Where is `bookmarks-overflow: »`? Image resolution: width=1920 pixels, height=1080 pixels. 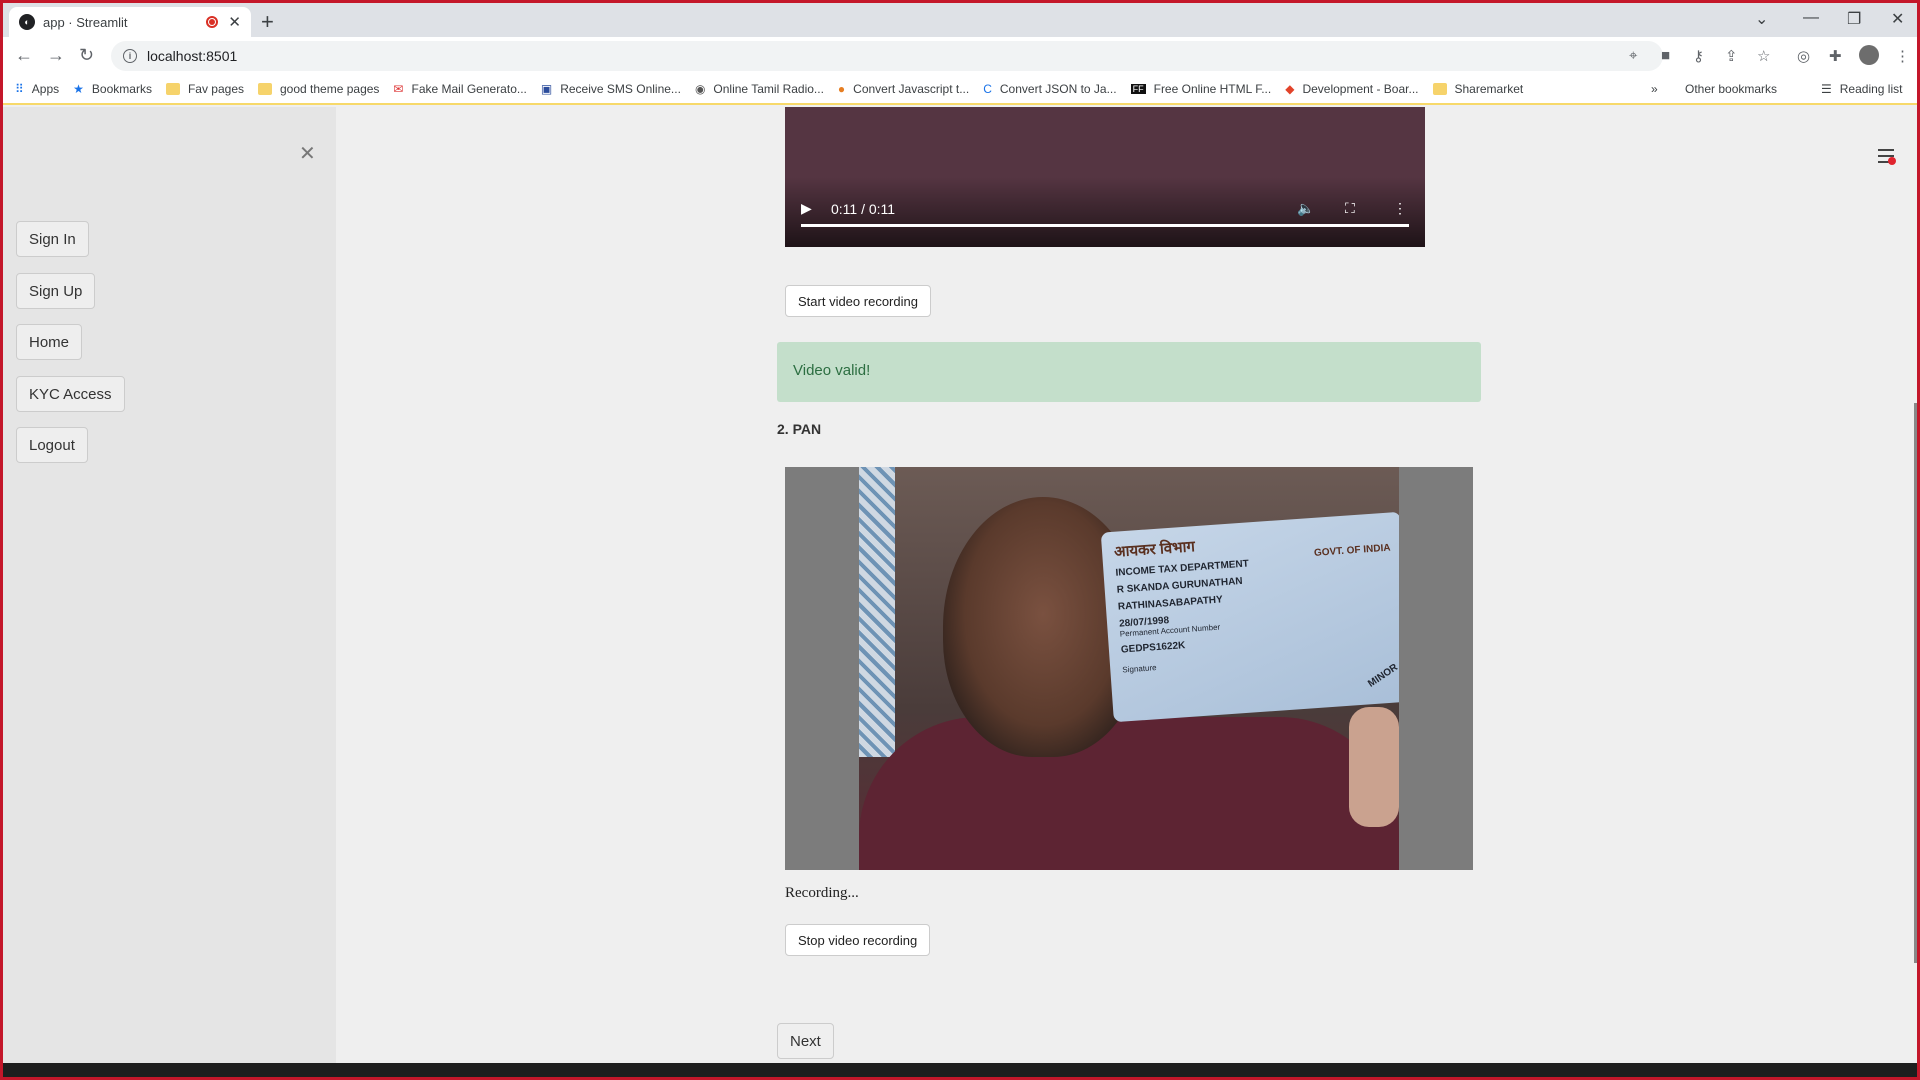
bookmarks-overflow: » is located at coordinates (1654, 89).